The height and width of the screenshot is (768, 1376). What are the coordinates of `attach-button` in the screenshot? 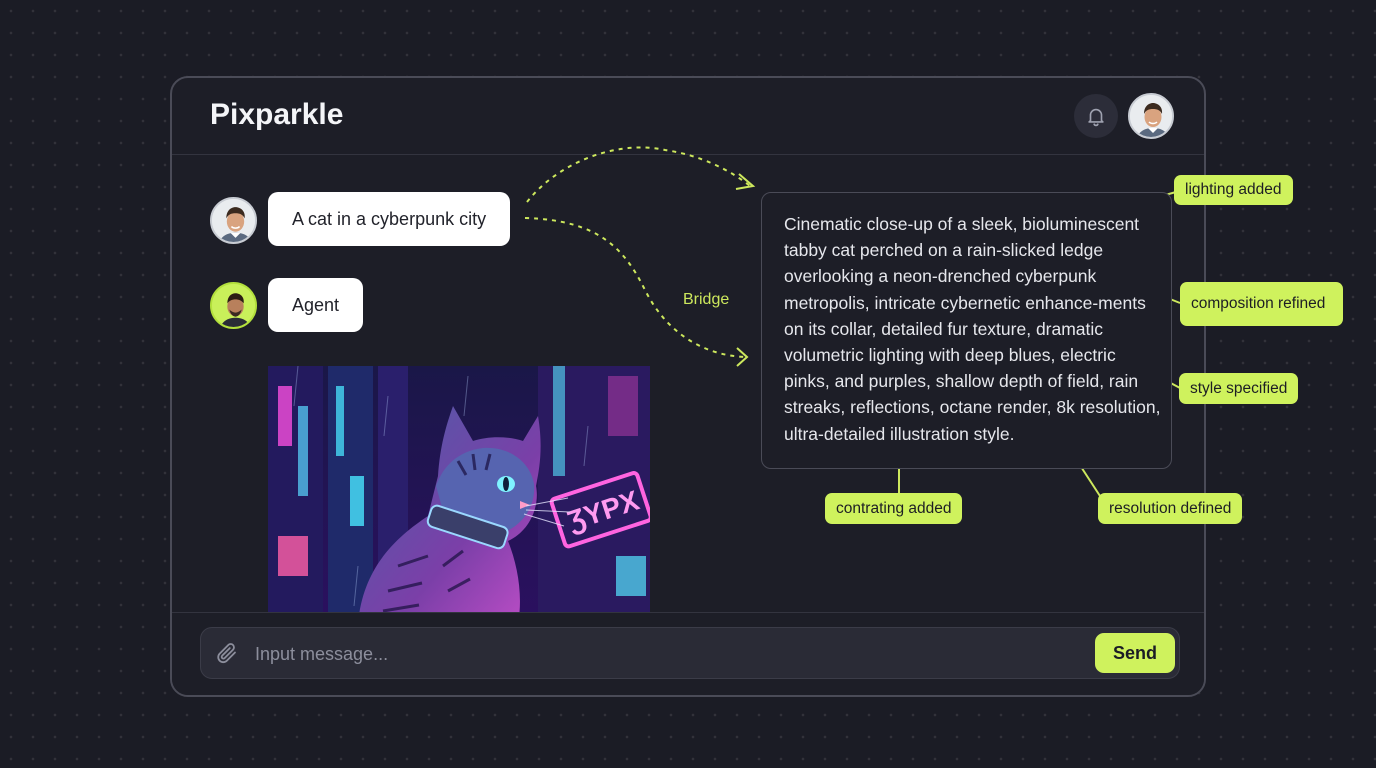 It's located at (227, 655).